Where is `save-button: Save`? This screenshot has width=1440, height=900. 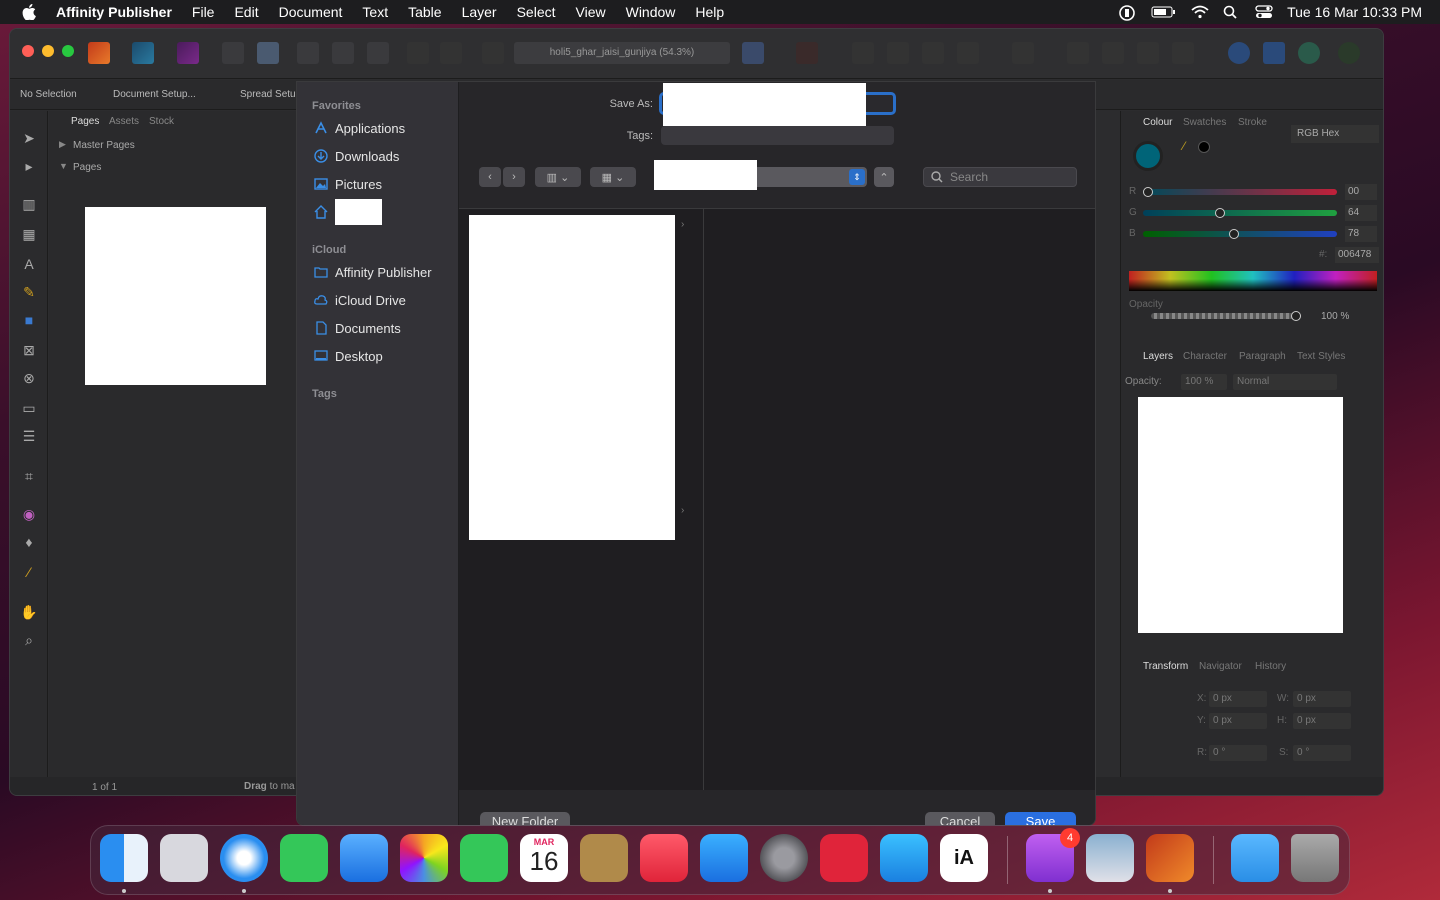
save-button: Save is located at coordinates (1040, 818).